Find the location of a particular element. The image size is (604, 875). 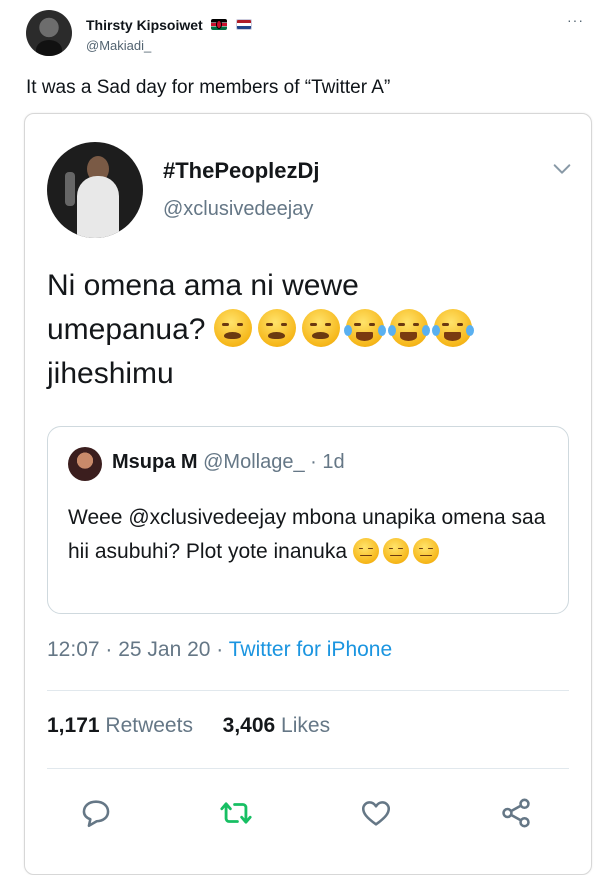

embedded-timestamp: 12:07 · 25 Jan 20 · is located at coordinates (138, 649).